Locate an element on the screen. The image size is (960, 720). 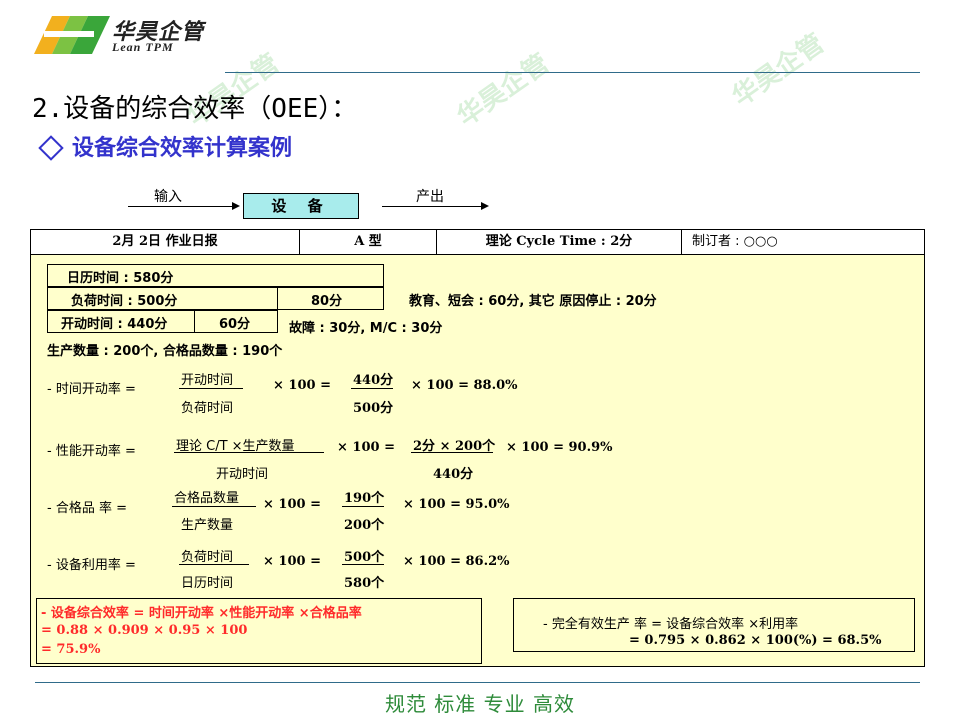
production-quantity: 生产数量 : 200个, 合格品数量 : 190个 is located at coordinates (165, 351).